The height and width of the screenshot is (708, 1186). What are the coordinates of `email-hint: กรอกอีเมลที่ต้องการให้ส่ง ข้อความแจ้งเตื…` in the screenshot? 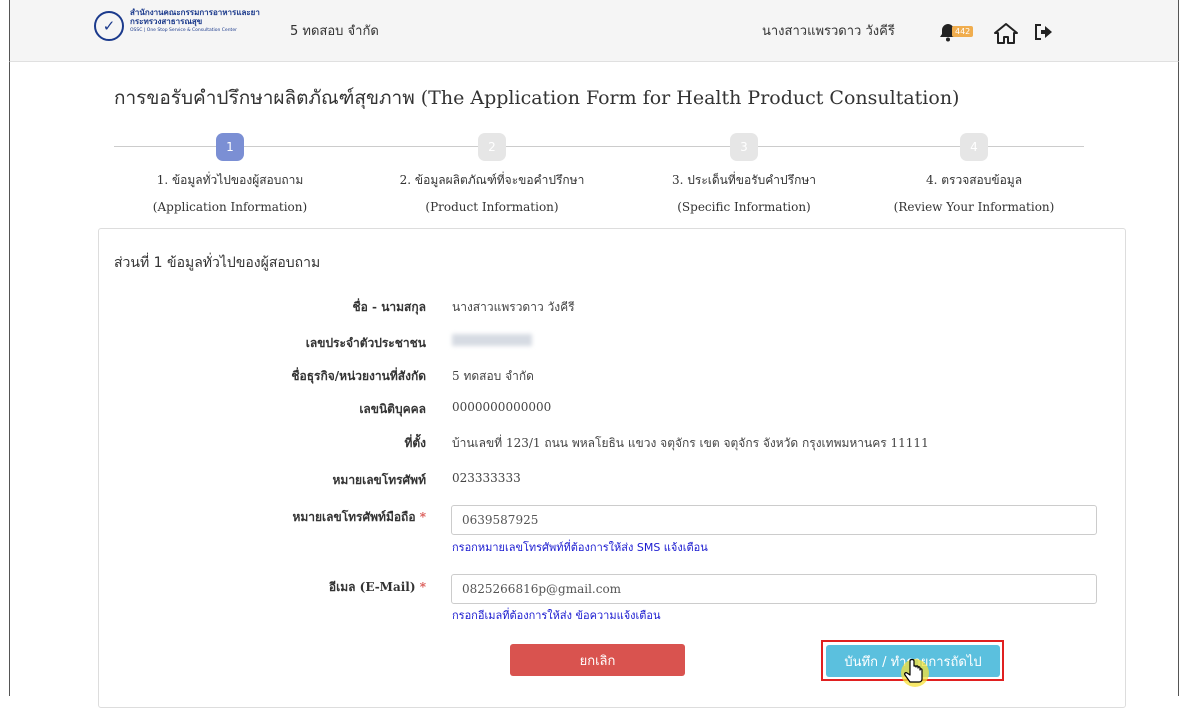 It's located at (556, 615).